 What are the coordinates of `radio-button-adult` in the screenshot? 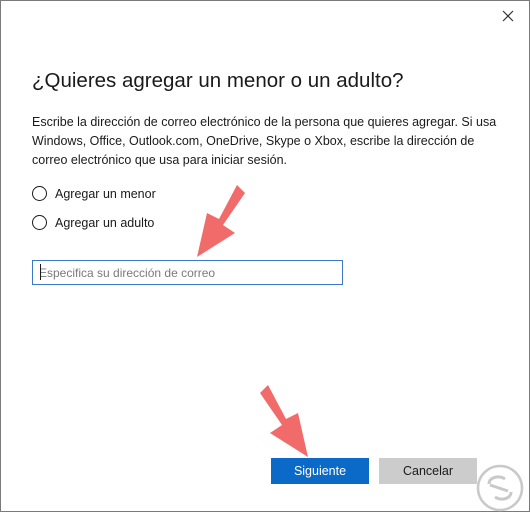 It's located at (39, 222).